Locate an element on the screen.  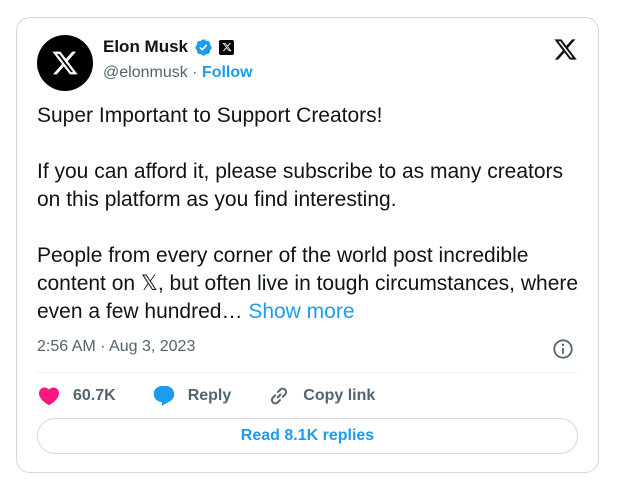
author-handle: @elonmusk is located at coordinates (145, 72).